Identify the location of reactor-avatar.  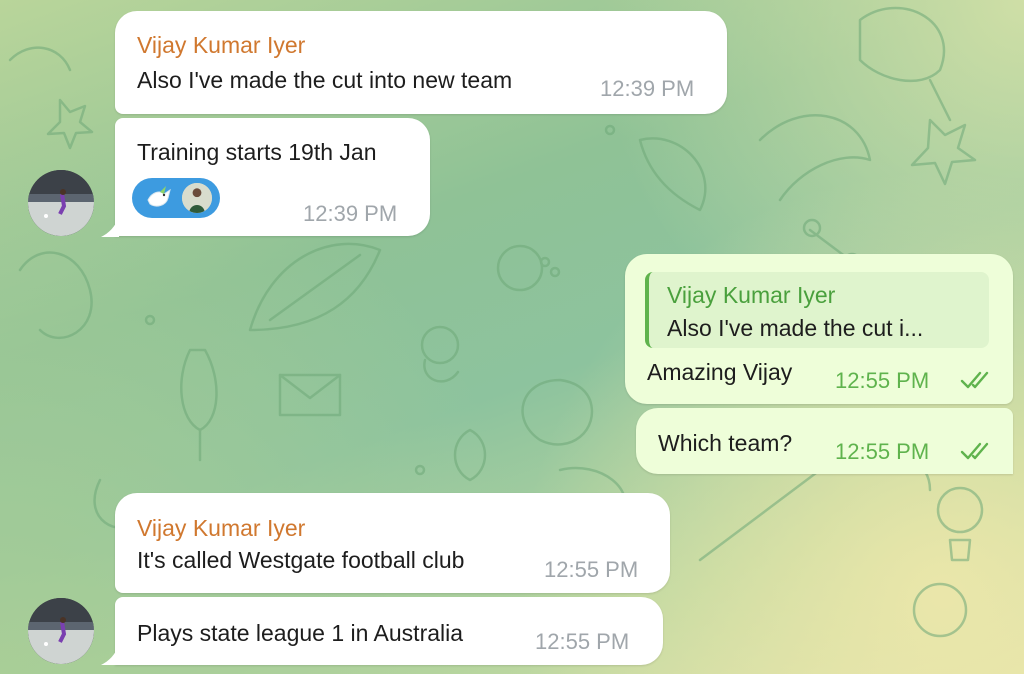
(197, 198).